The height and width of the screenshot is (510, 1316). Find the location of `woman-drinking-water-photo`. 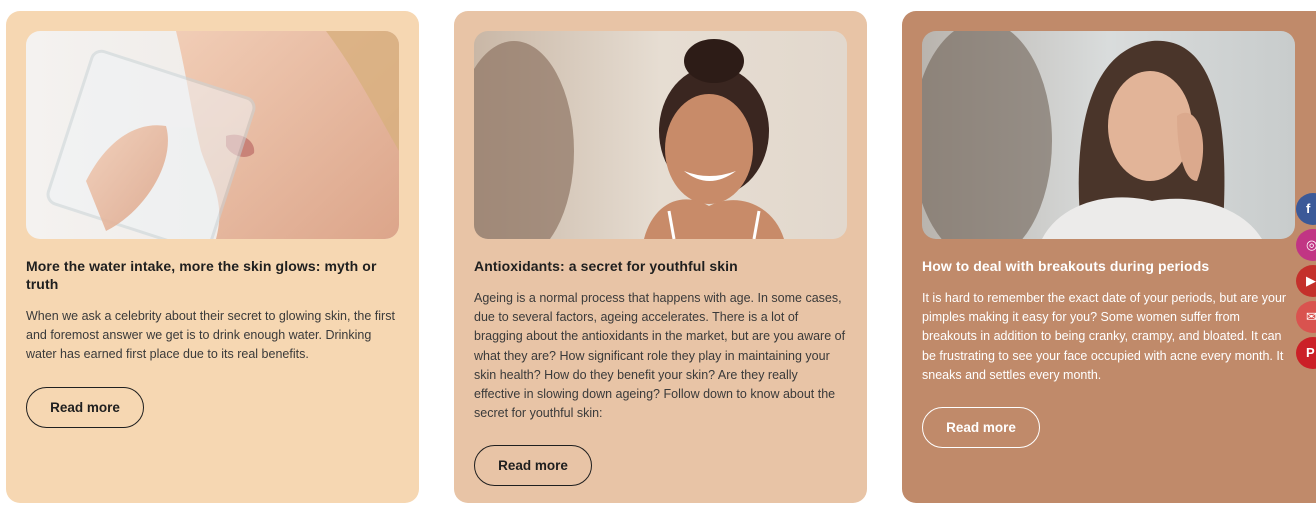

woman-drinking-water-photo is located at coordinates (212, 135).